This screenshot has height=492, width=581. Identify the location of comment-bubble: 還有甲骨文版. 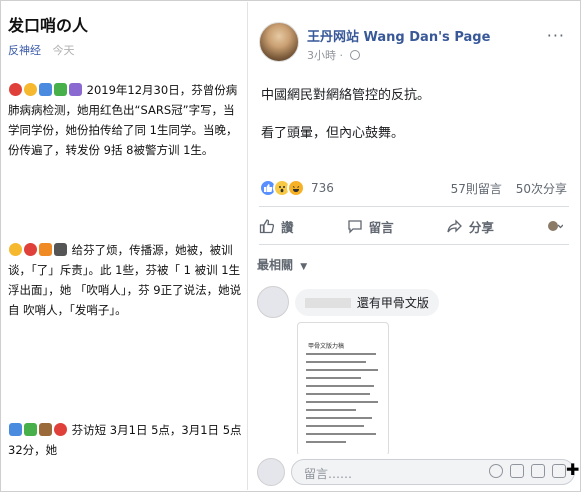
(367, 302).